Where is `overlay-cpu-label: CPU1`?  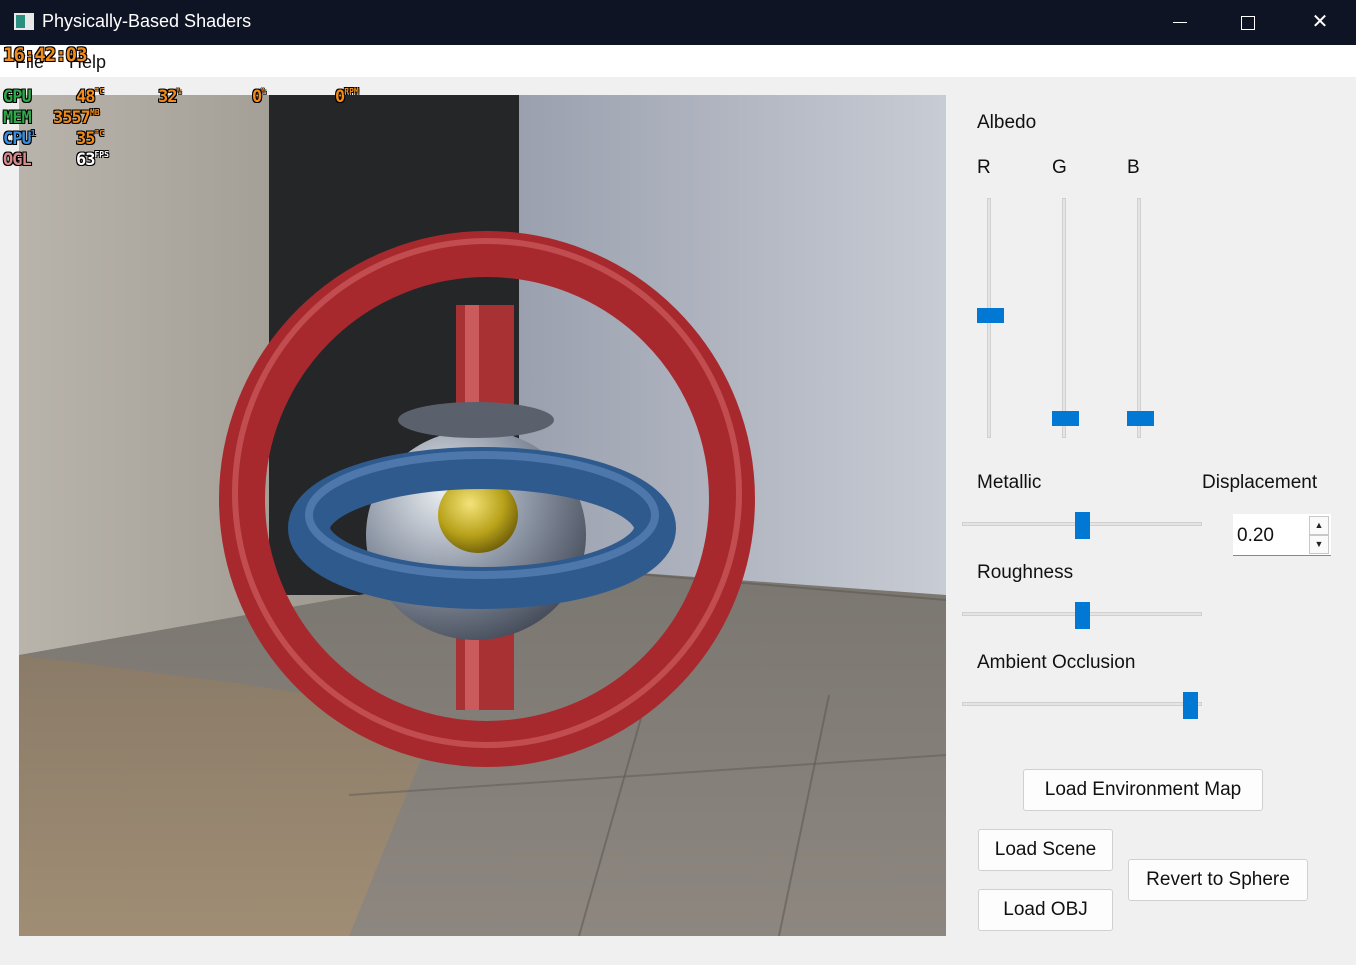 overlay-cpu-label: CPU1 is located at coordinates (19, 139).